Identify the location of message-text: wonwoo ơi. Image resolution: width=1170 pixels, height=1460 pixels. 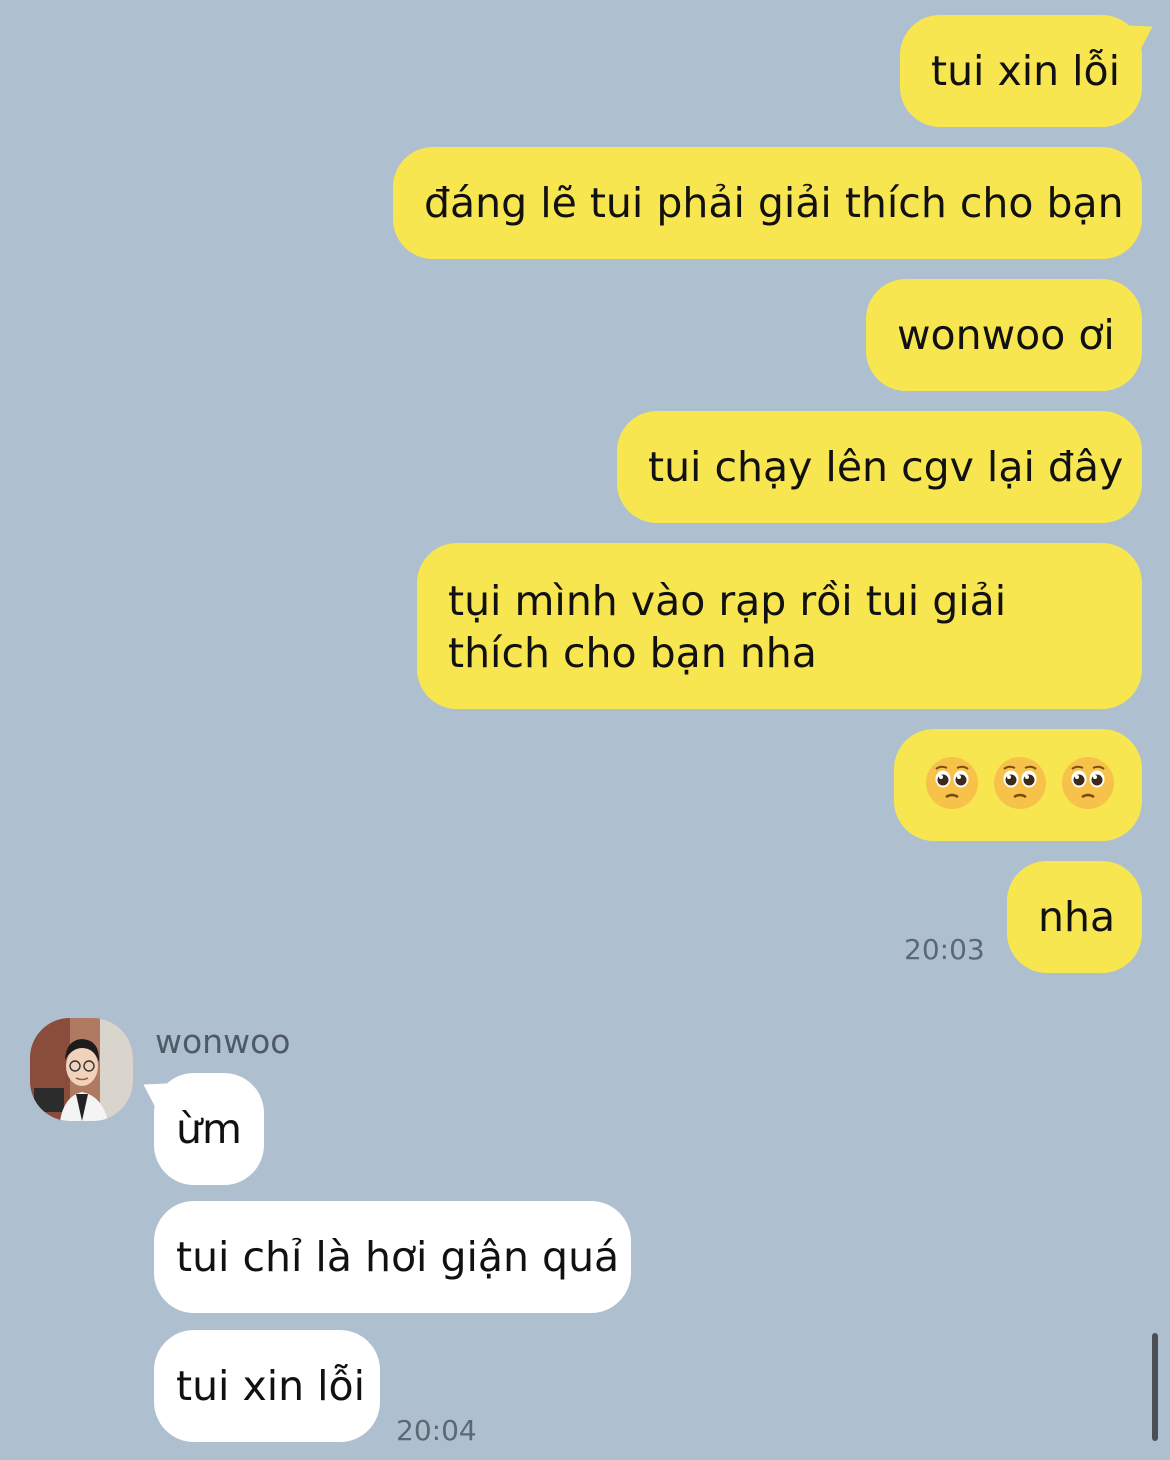
(1006, 335).